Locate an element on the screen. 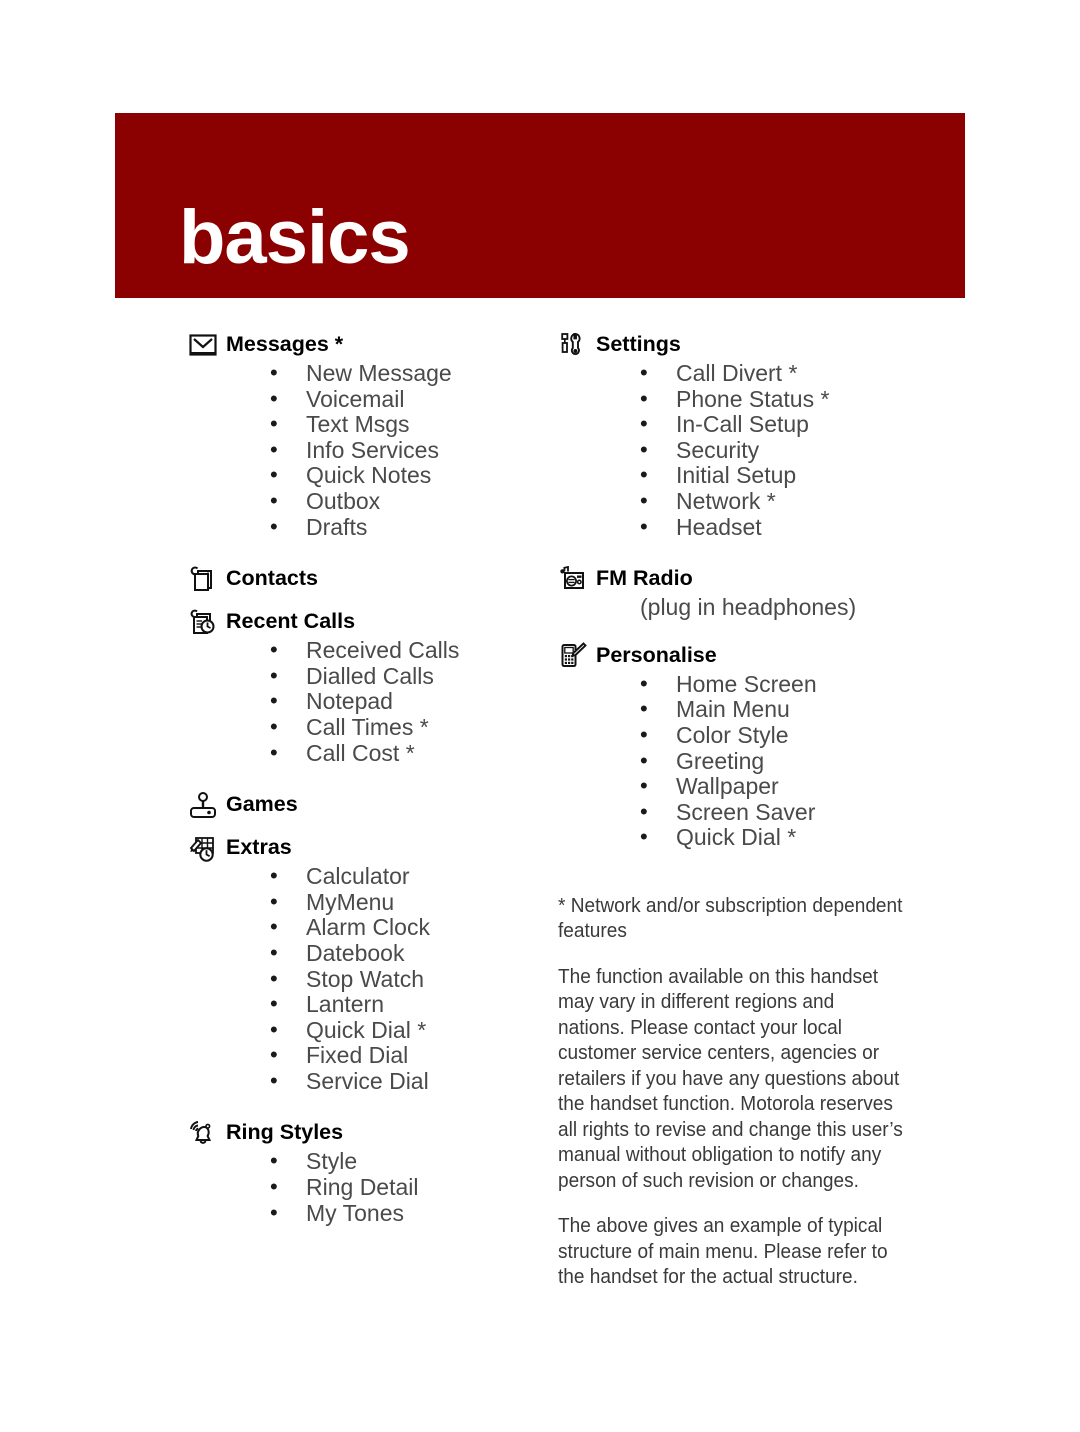 Image resolution: width=1080 pixels, height=1432 pixels. list-item: Stop Watch is located at coordinates (409, 979).